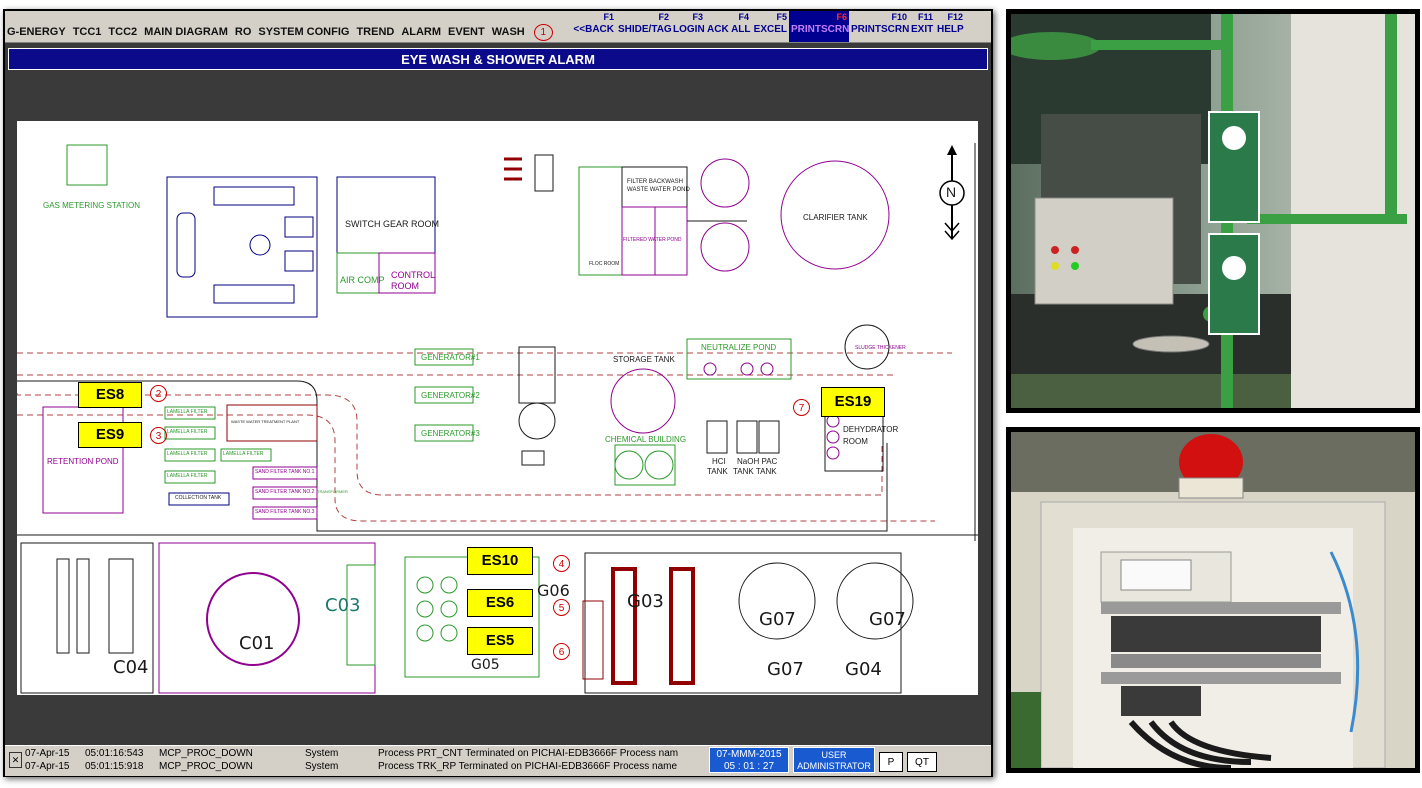 This screenshot has width=1422, height=788. What do you see at coordinates (131, 667) in the screenshot?
I see `bldg-c04: C04` at bounding box center [131, 667].